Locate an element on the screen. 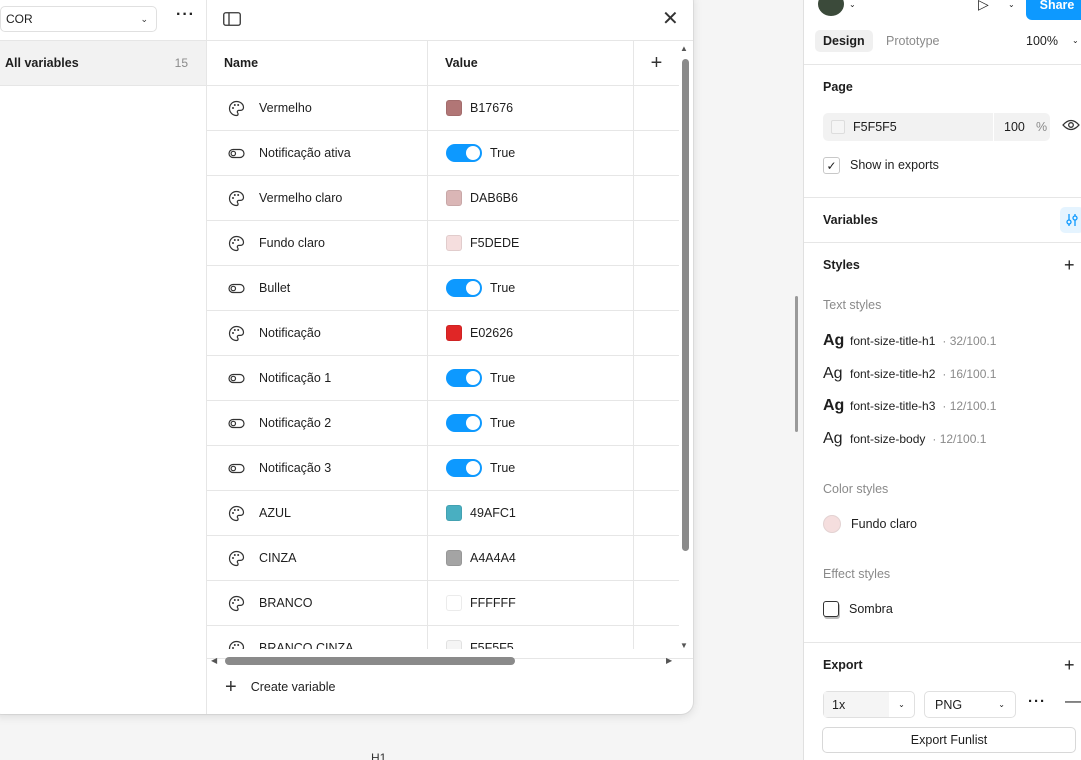 The width and height of the screenshot is (1081, 760). page-color-hex: F5F5F5 is located at coordinates (923, 127).